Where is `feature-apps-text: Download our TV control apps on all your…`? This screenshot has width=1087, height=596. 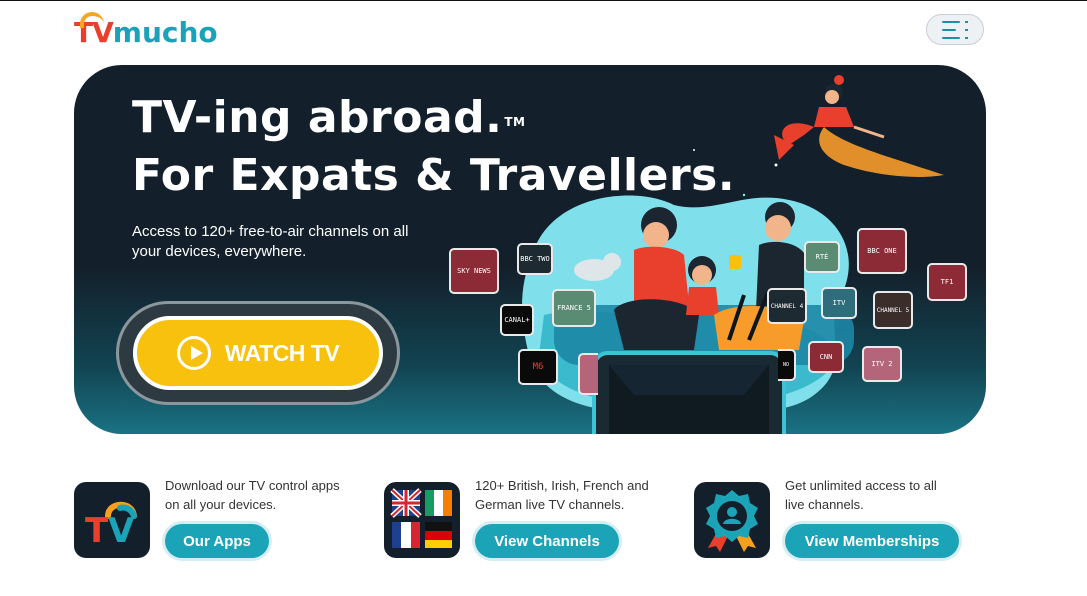
feature-apps-text: Download our TV control apps on all your… is located at coordinates (252, 495).